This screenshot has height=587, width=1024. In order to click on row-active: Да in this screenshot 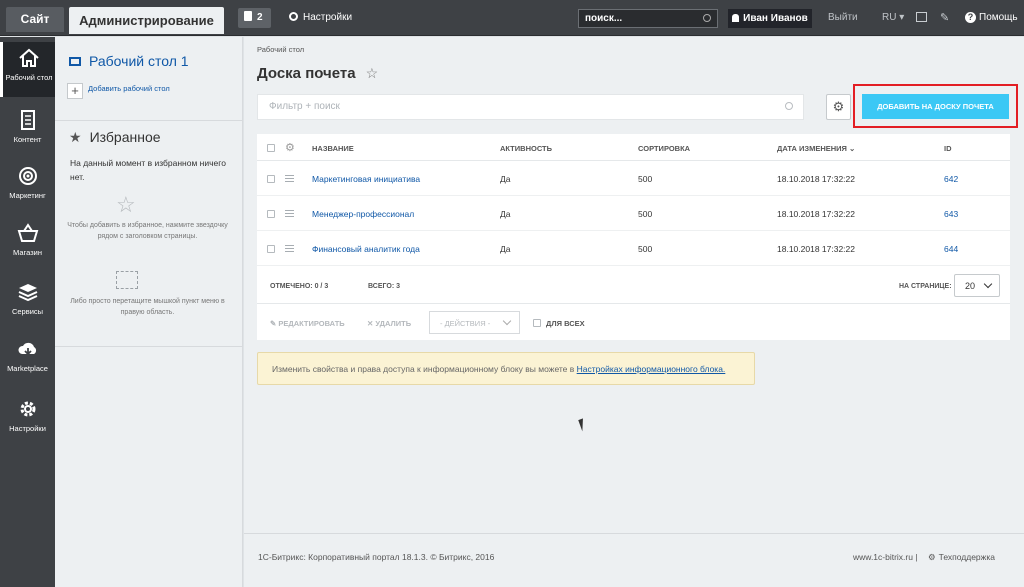, I will do `click(505, 179)`.